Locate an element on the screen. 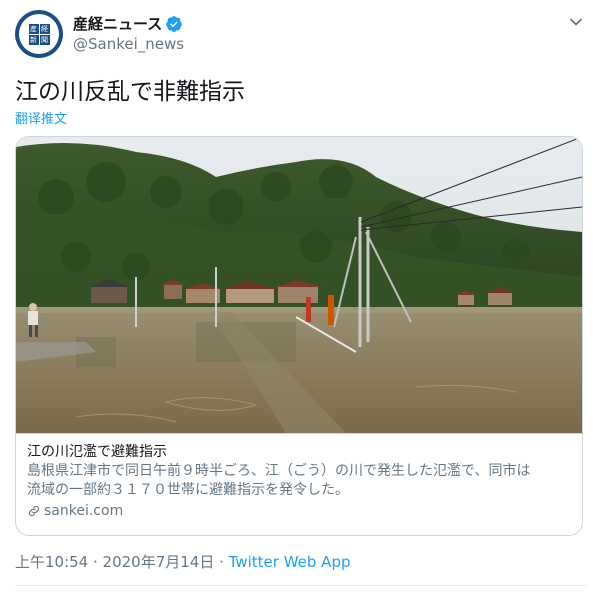 The height and width of the screenshot is (592, 602). tweet-meta: 上午10:54 · 2020年7月14日 · Twitter Web App is located at coordinates (183, 561).